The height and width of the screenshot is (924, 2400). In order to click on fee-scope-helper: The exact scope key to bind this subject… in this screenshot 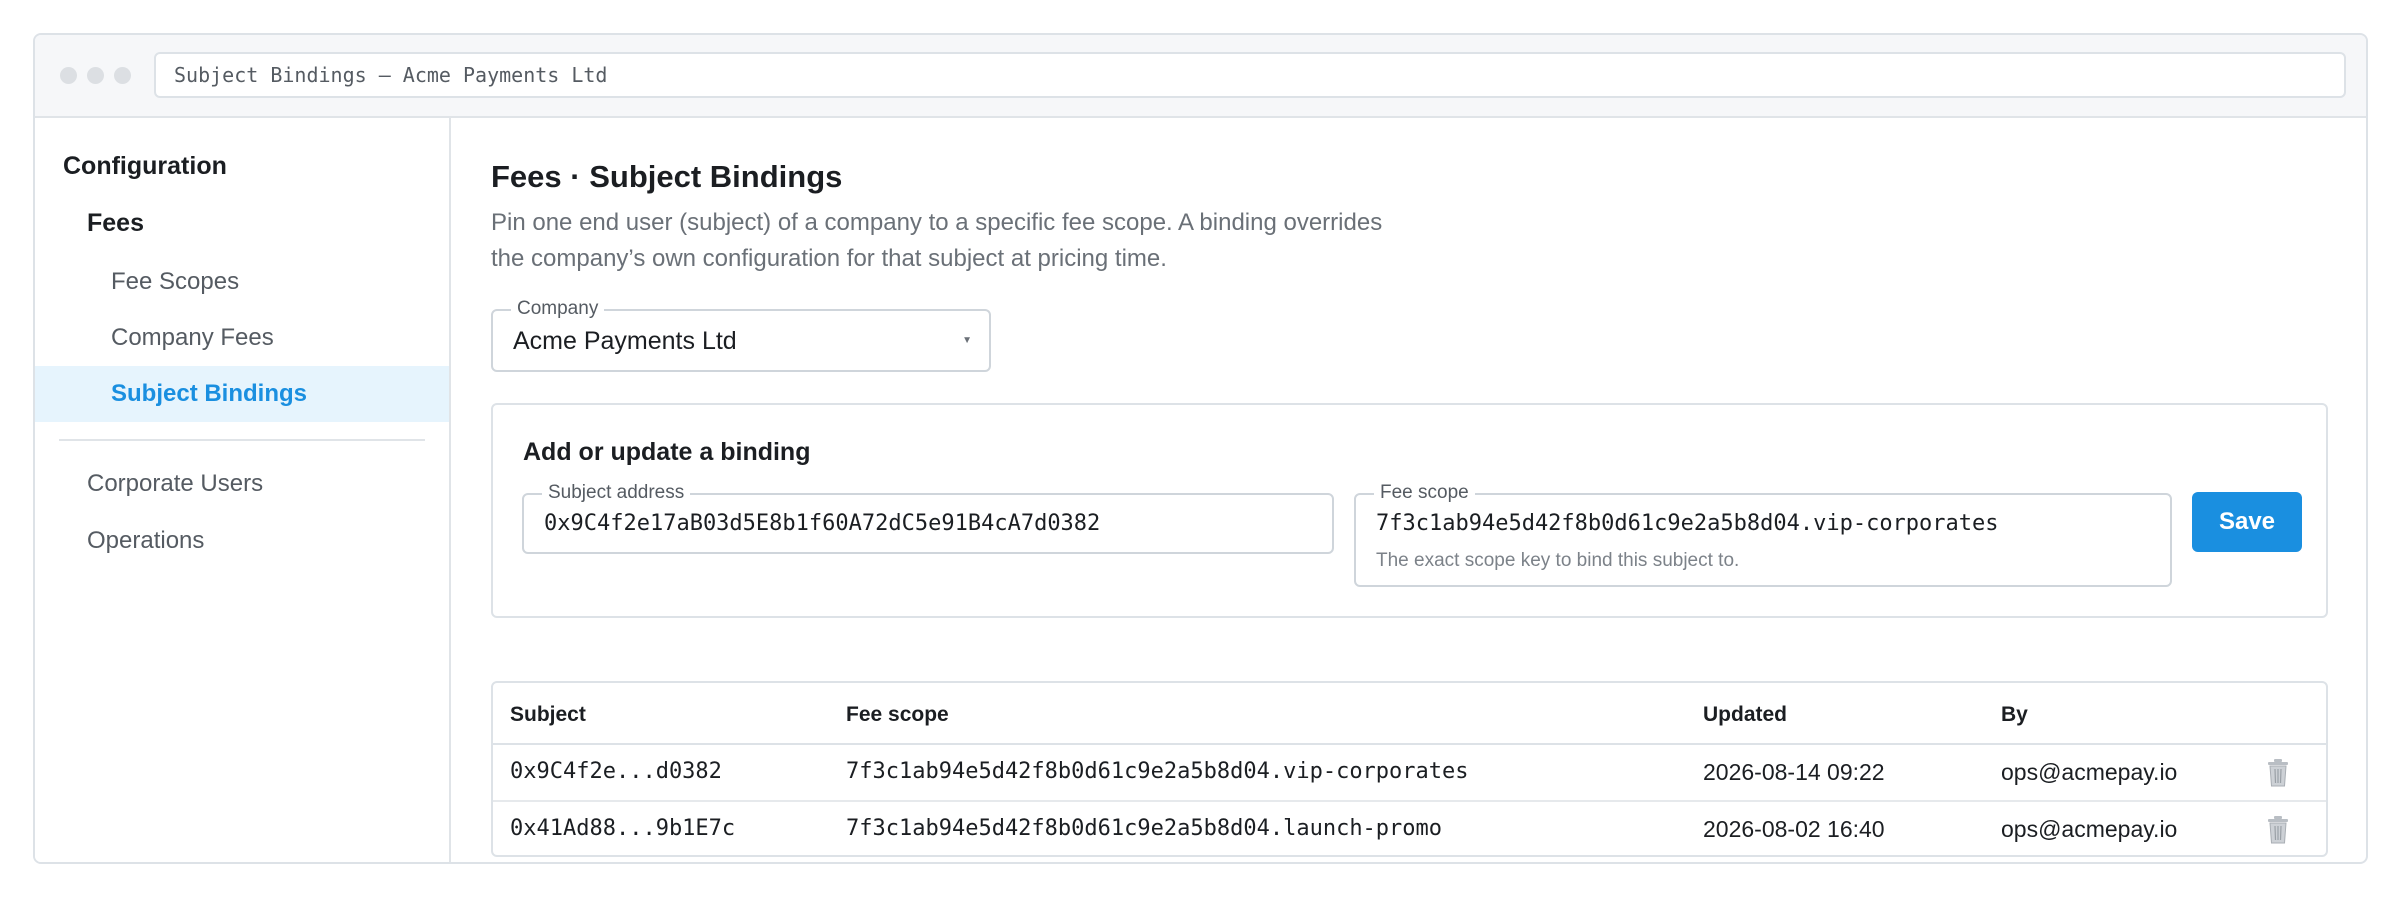, I will do `click(1558, 560)`.